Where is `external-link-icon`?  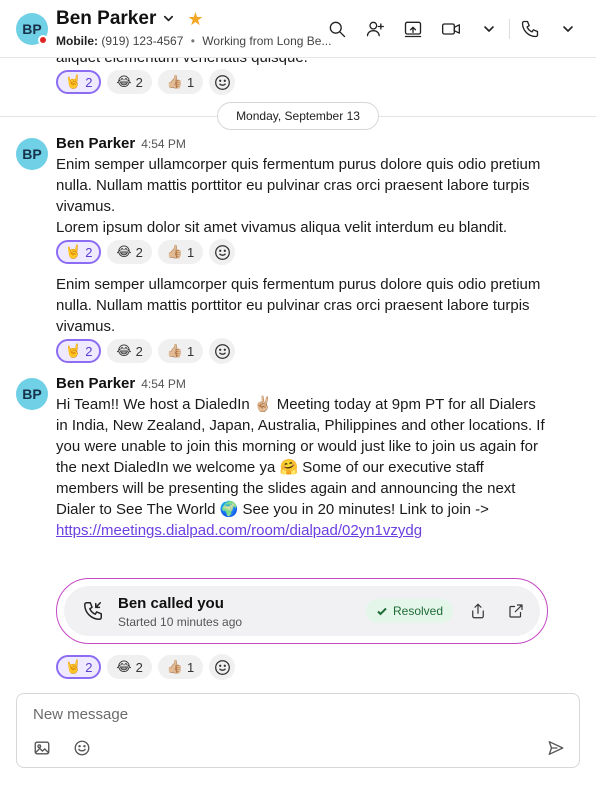
external-link-icon is located at coordinates (516, 611).